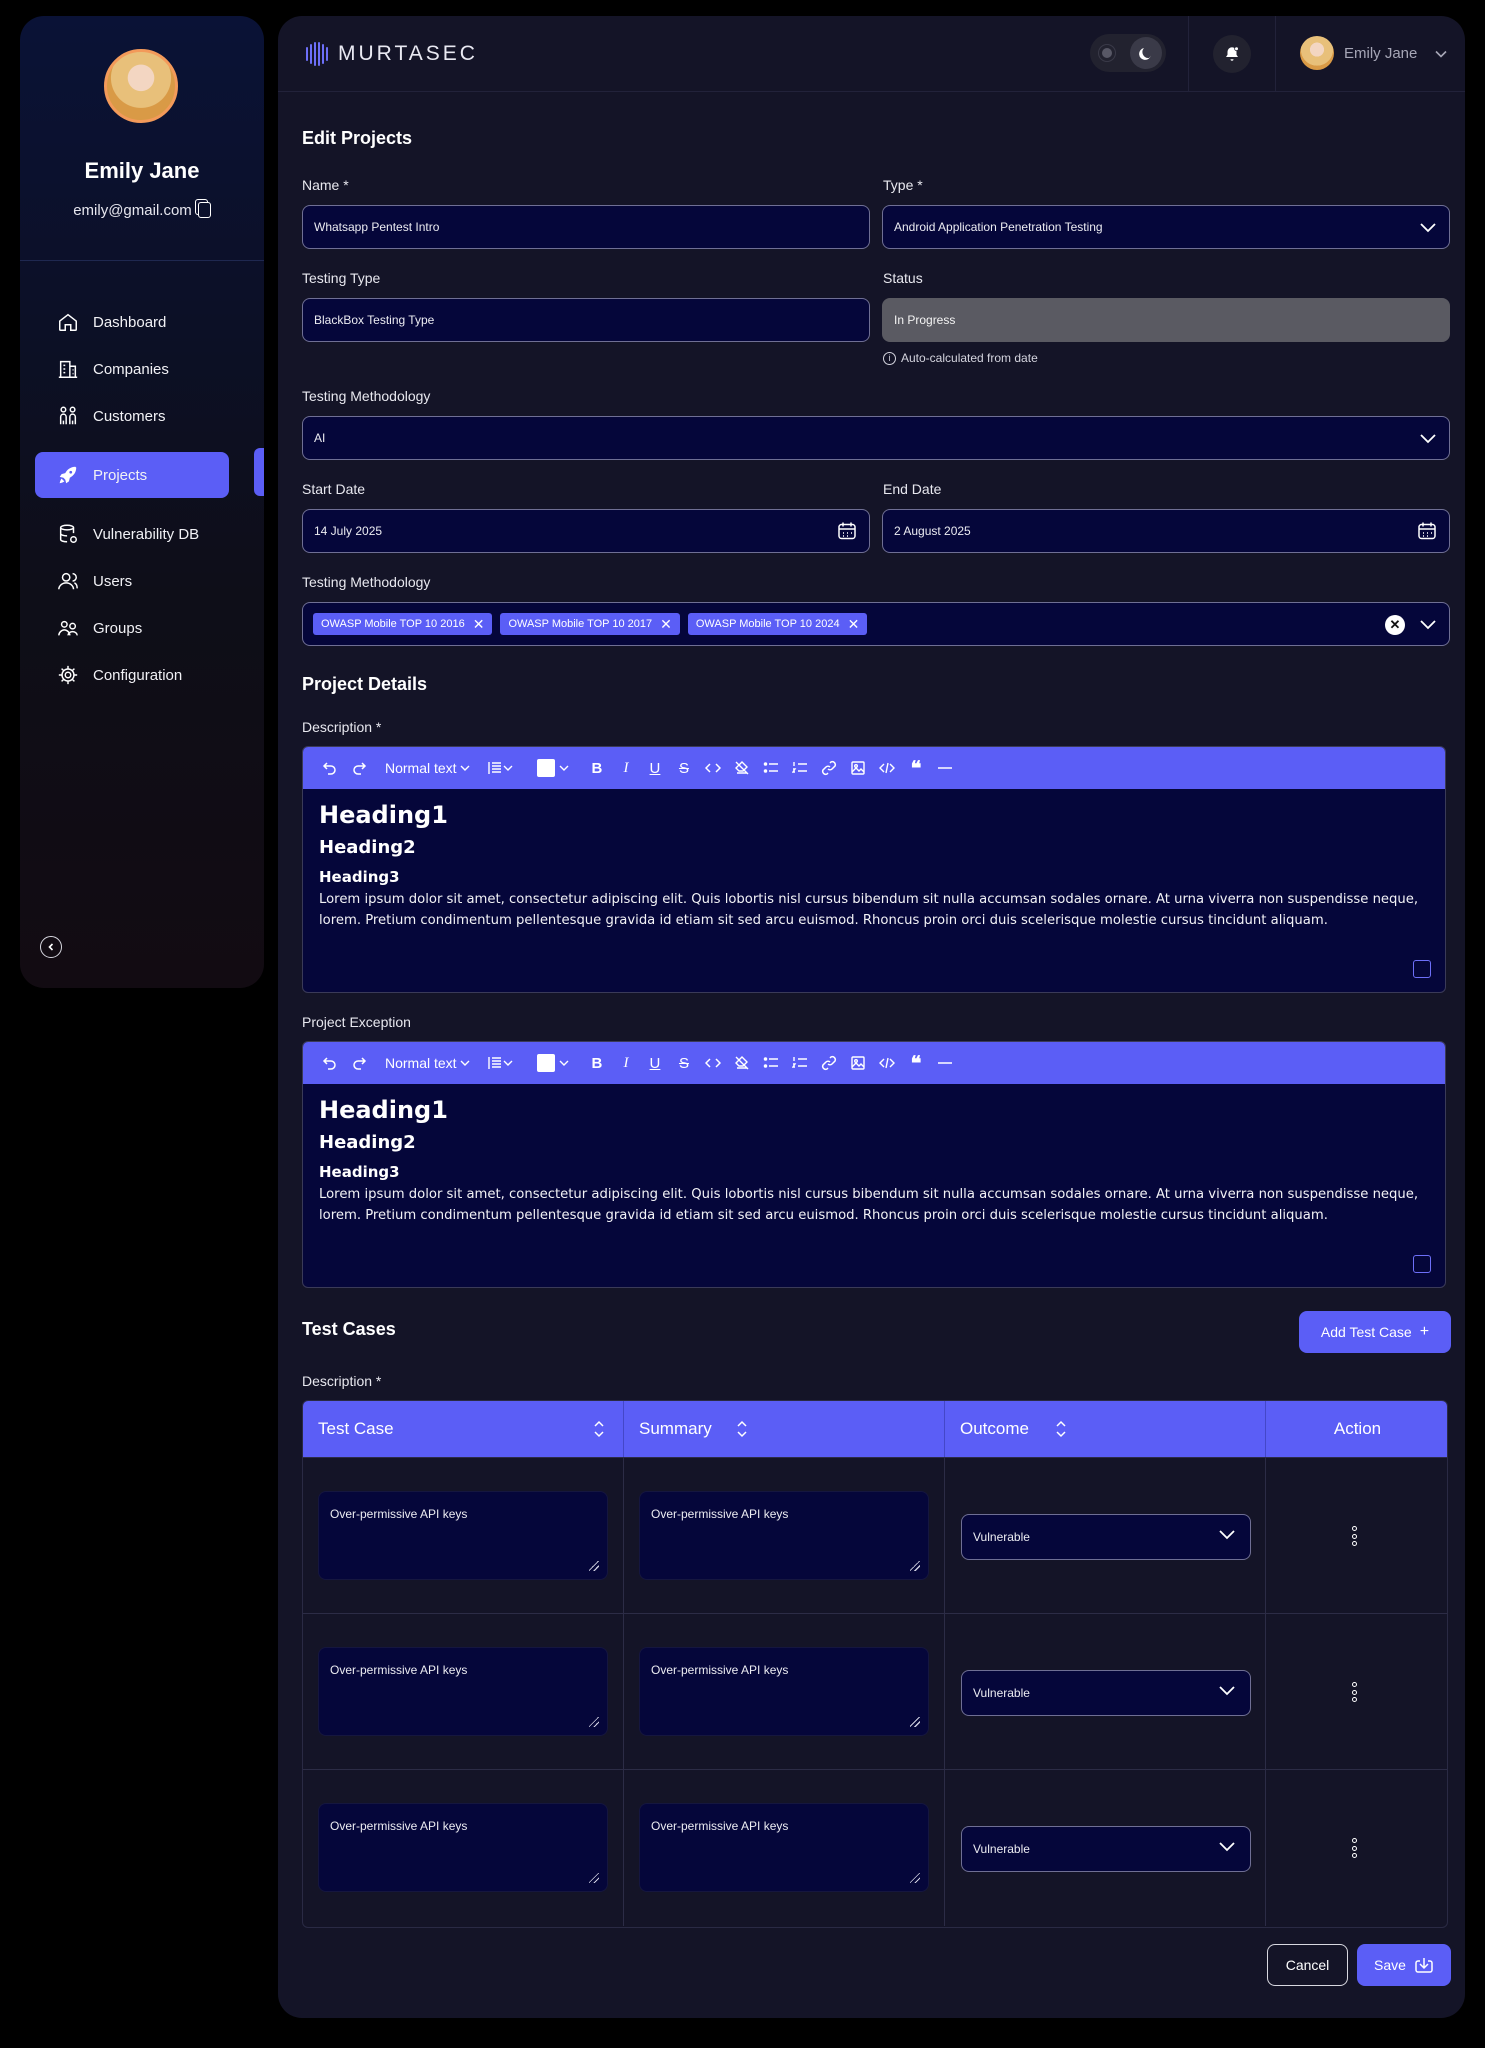 This screenshot has height=2048, width=1485. What do you see at coordinates (1232, 54) in the screenshot?
I see `notifications-button` at bounding box center [1232, 54].